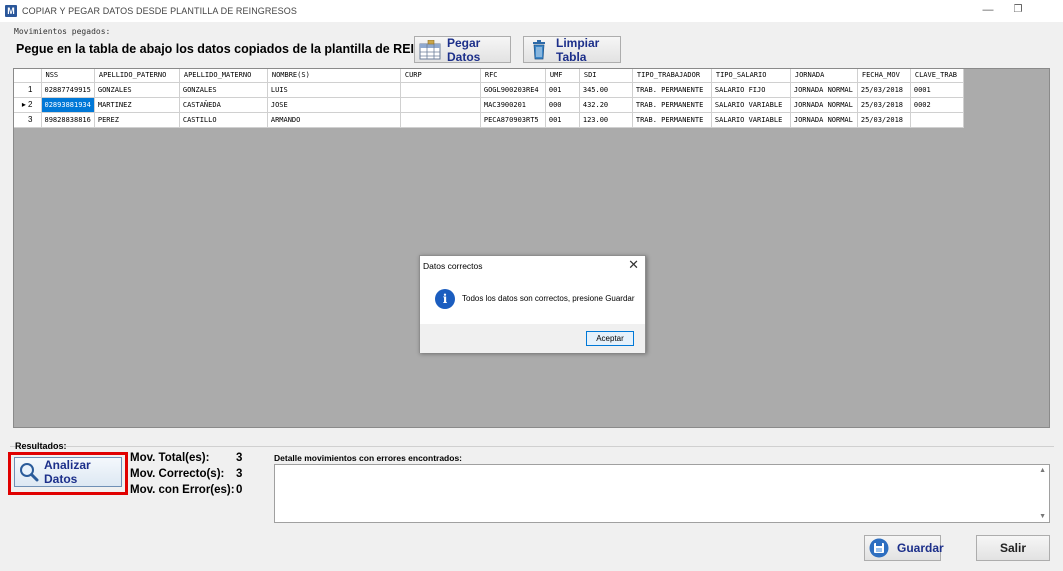  What do you see at coordinates (513, 120) in the screenshot?
I see `table-cell: PECA870903RT5` at bounding box center [513, 120].